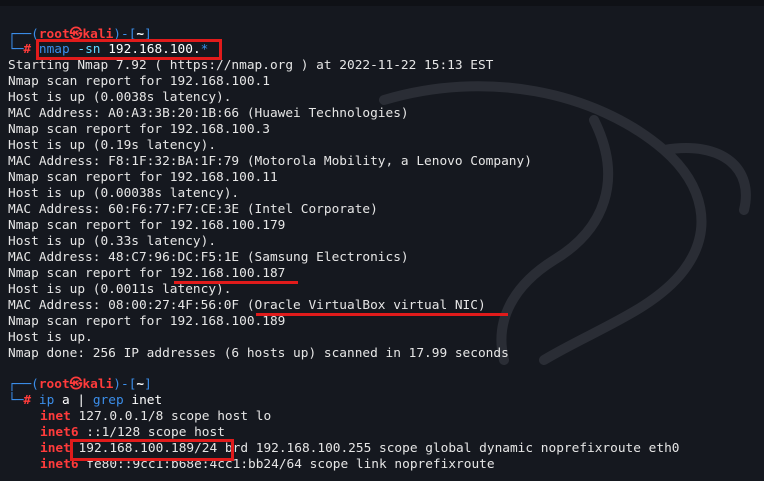 The width and height of the screenshot is (764, 481). I want to click on nmap-output-line: Host is up (0.0011s latency)., so click(120, 289).